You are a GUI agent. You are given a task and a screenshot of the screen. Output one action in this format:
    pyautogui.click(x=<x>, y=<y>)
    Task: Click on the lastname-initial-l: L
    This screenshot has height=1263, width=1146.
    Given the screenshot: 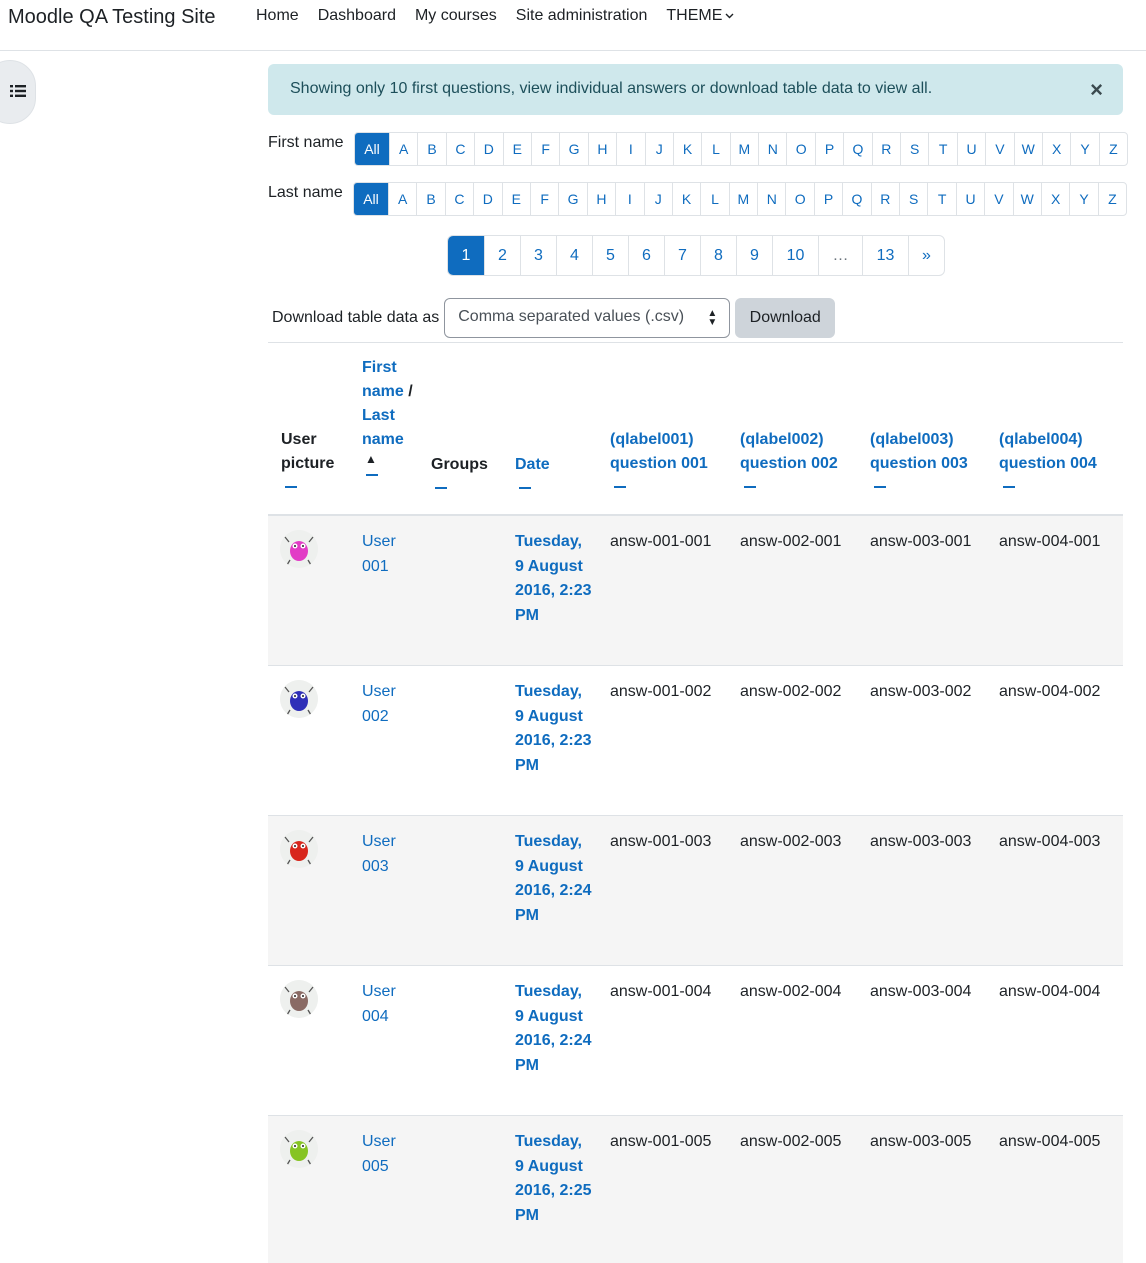 What is the action you would take?
    pyautogui.click(x=714, y=199)
    